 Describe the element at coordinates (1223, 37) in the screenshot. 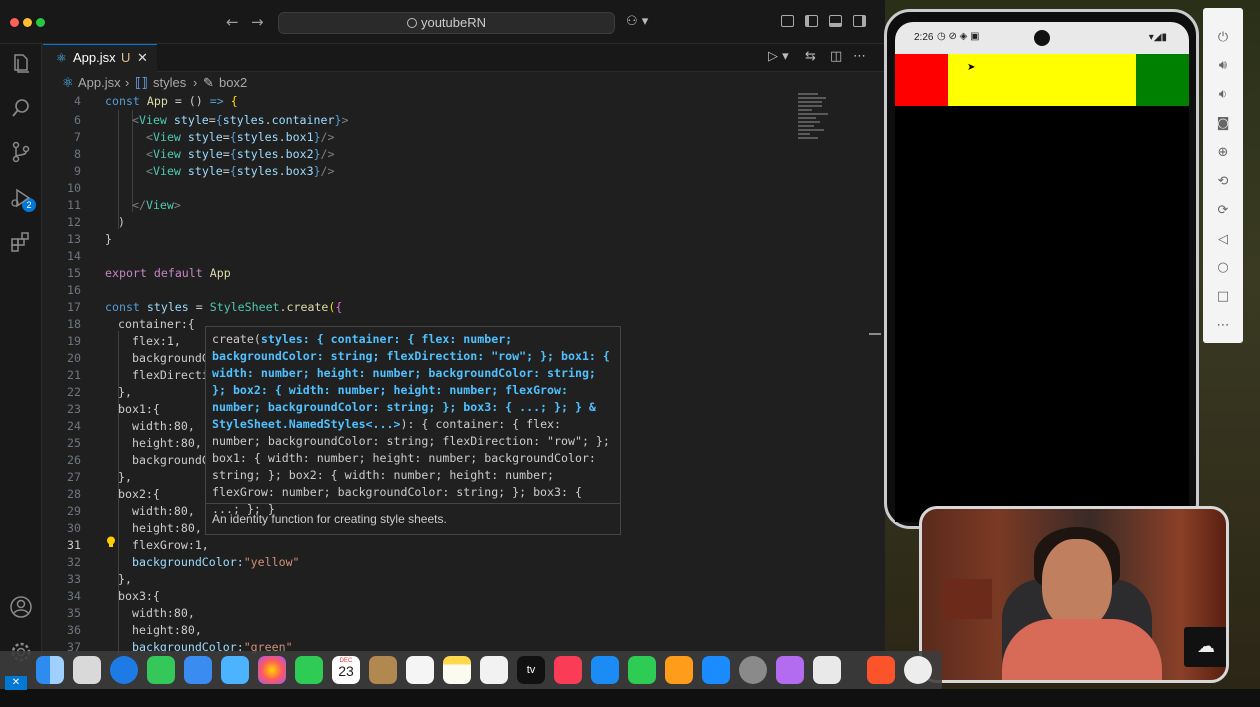

I see `power-icon: ⏻` at that location.